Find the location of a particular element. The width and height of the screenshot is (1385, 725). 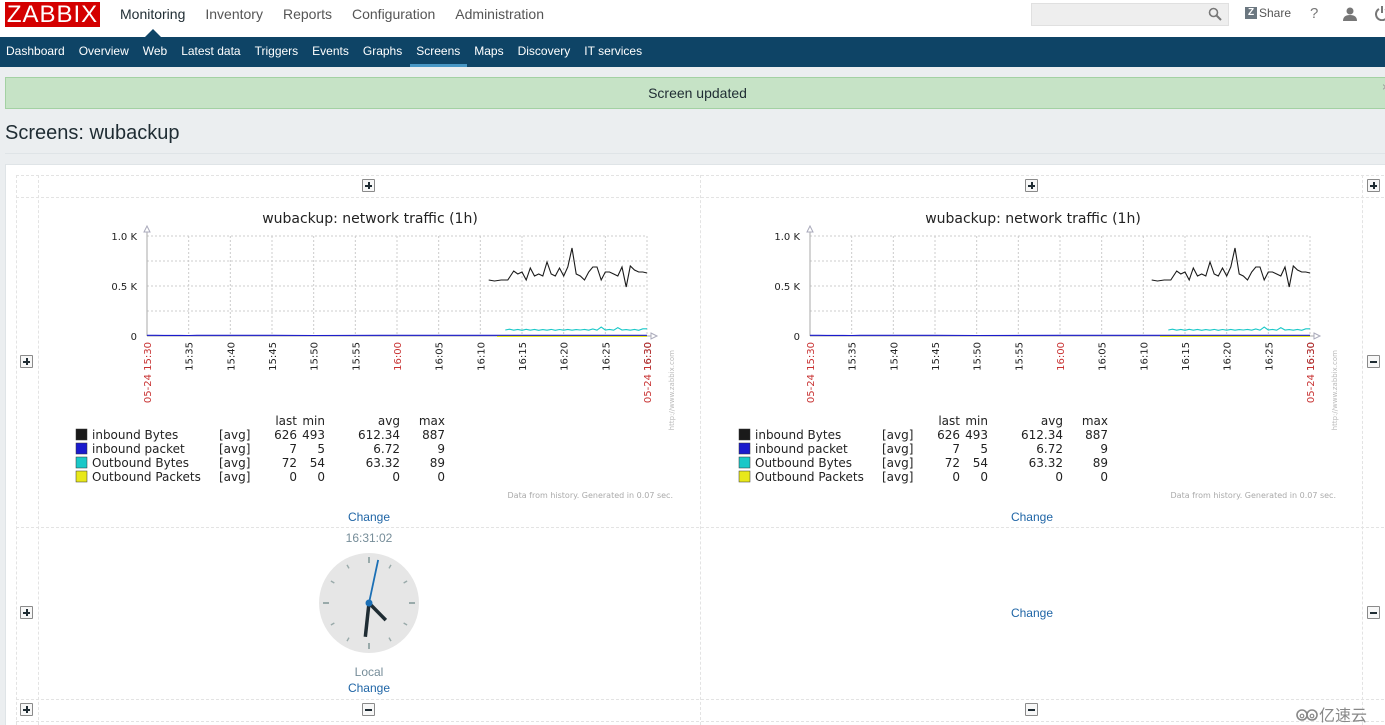

help-button: ? is located at coordinates (1314, 13).